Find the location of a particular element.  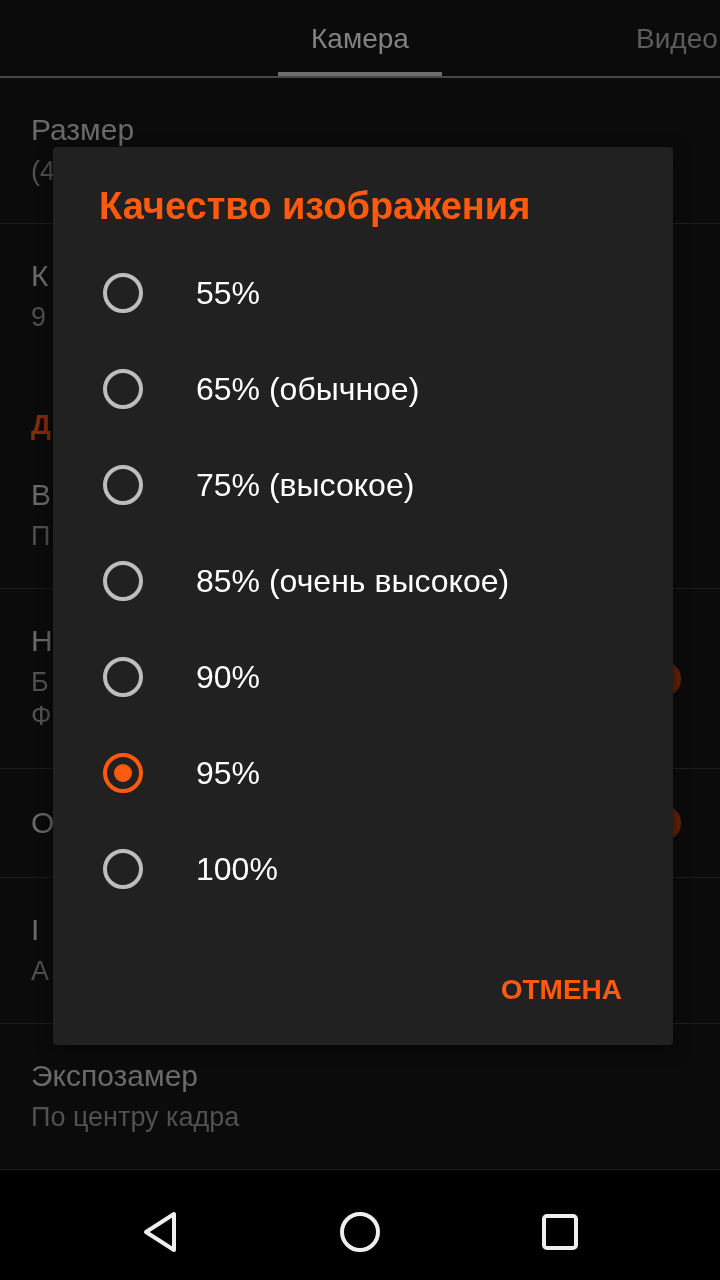

quality-option: 65% (обычное) is located at coordinates (345, 389).